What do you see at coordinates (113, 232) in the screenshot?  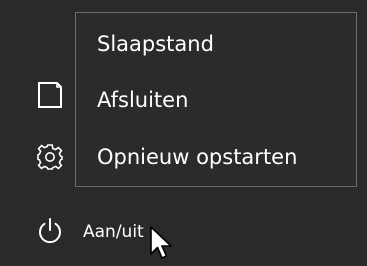 I see `power-label: Aan/uit` at bounding box center [113, 232].